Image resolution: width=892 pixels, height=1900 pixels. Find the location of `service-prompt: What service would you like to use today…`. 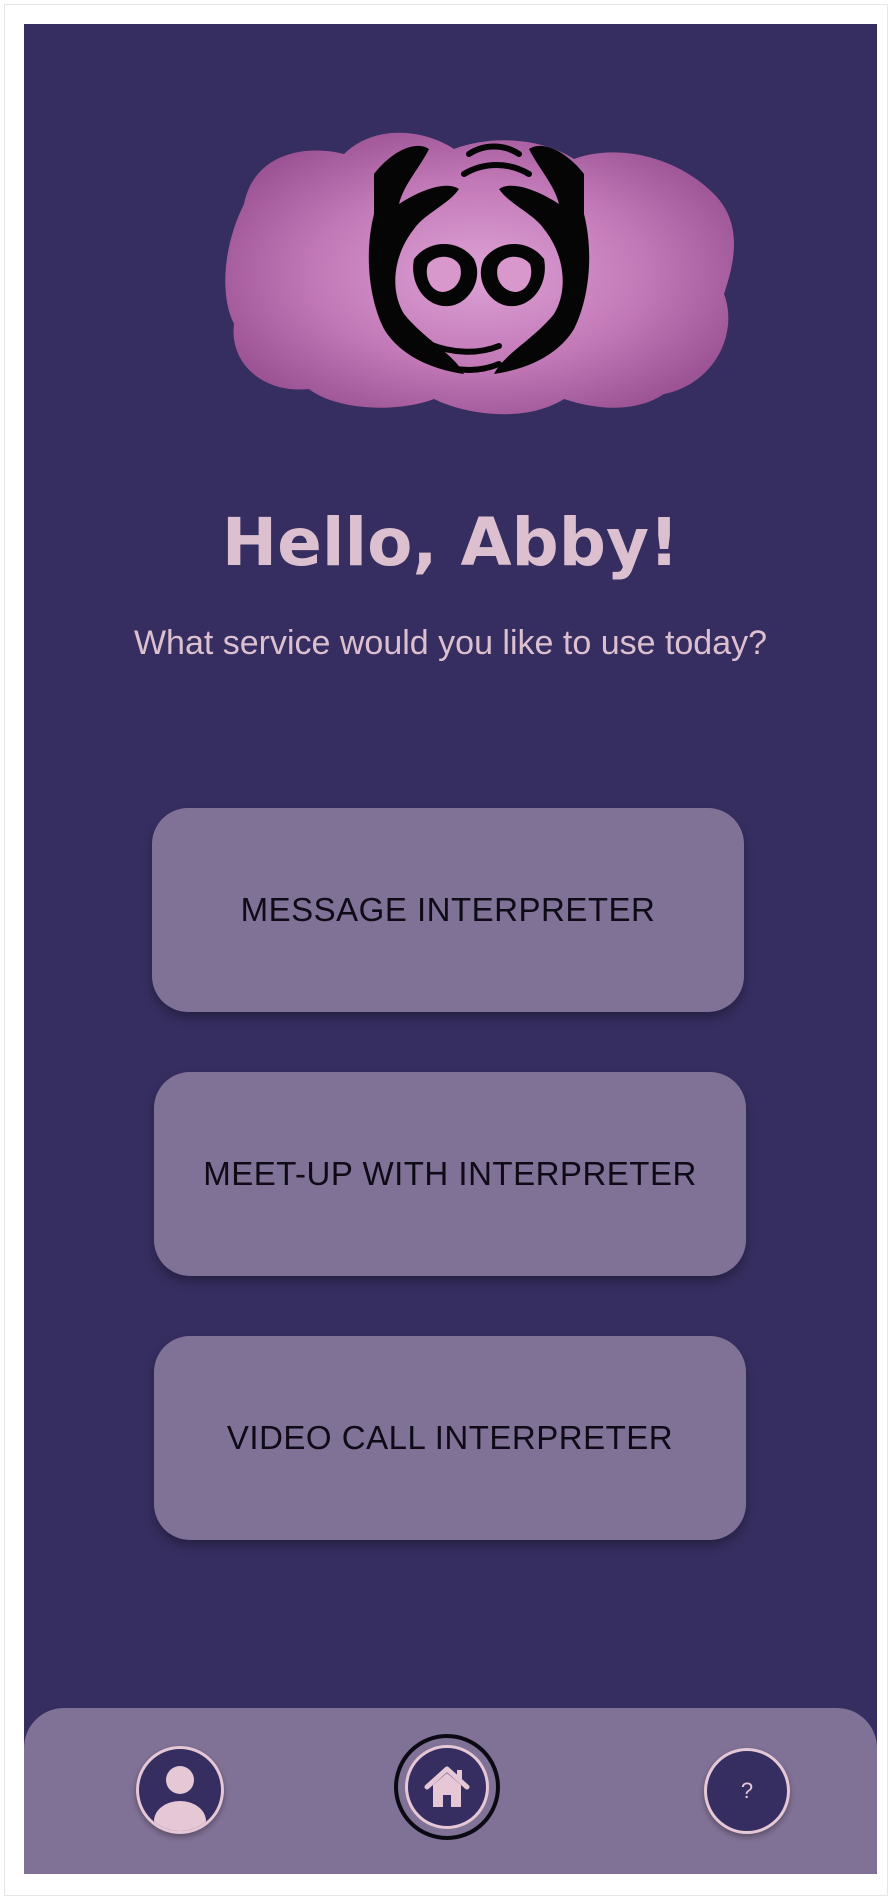

service-prompt: What service would you like to use today… is located at coordinates (450, 643).